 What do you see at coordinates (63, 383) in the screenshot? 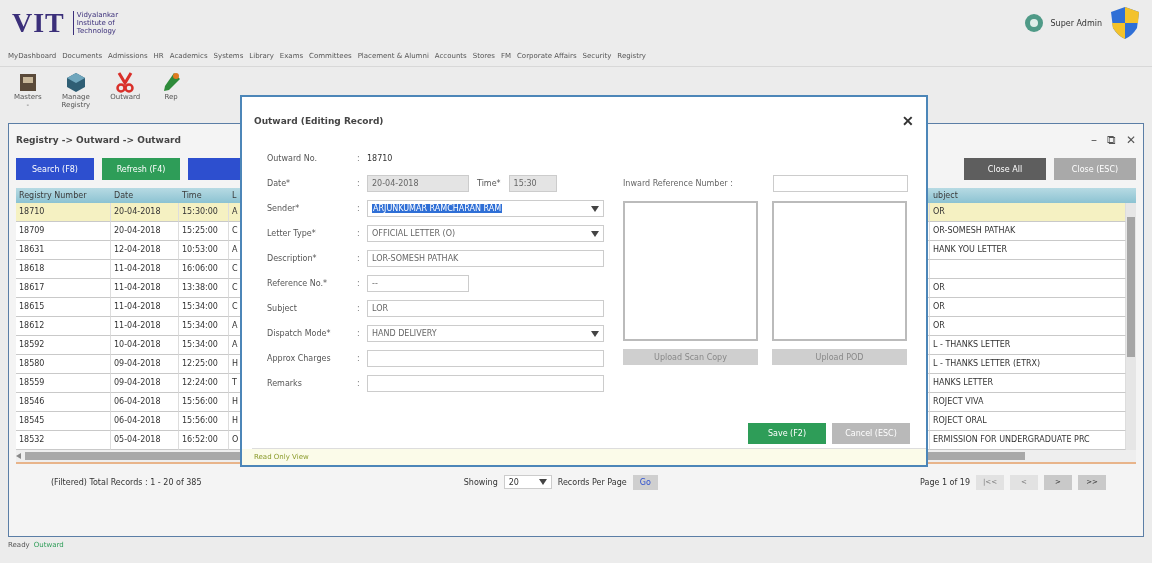
I see `table-cell: 18559` at bounding box center [63, 383].